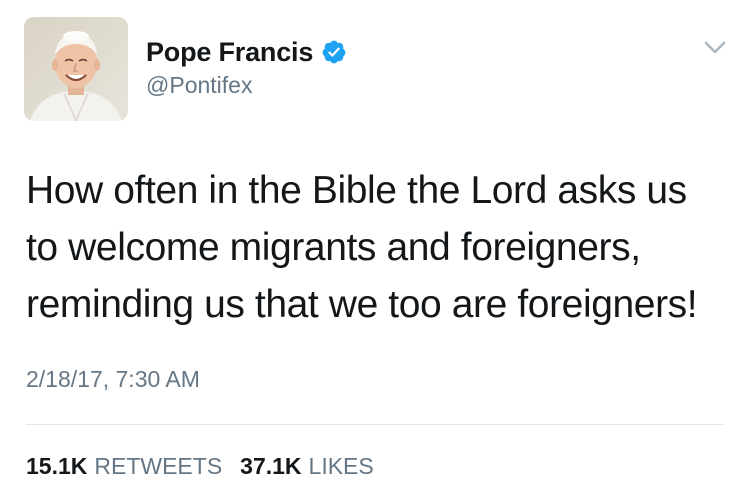  Describe the element at coordinates (375, 424) in the screenshot. I see `divider` at that location.